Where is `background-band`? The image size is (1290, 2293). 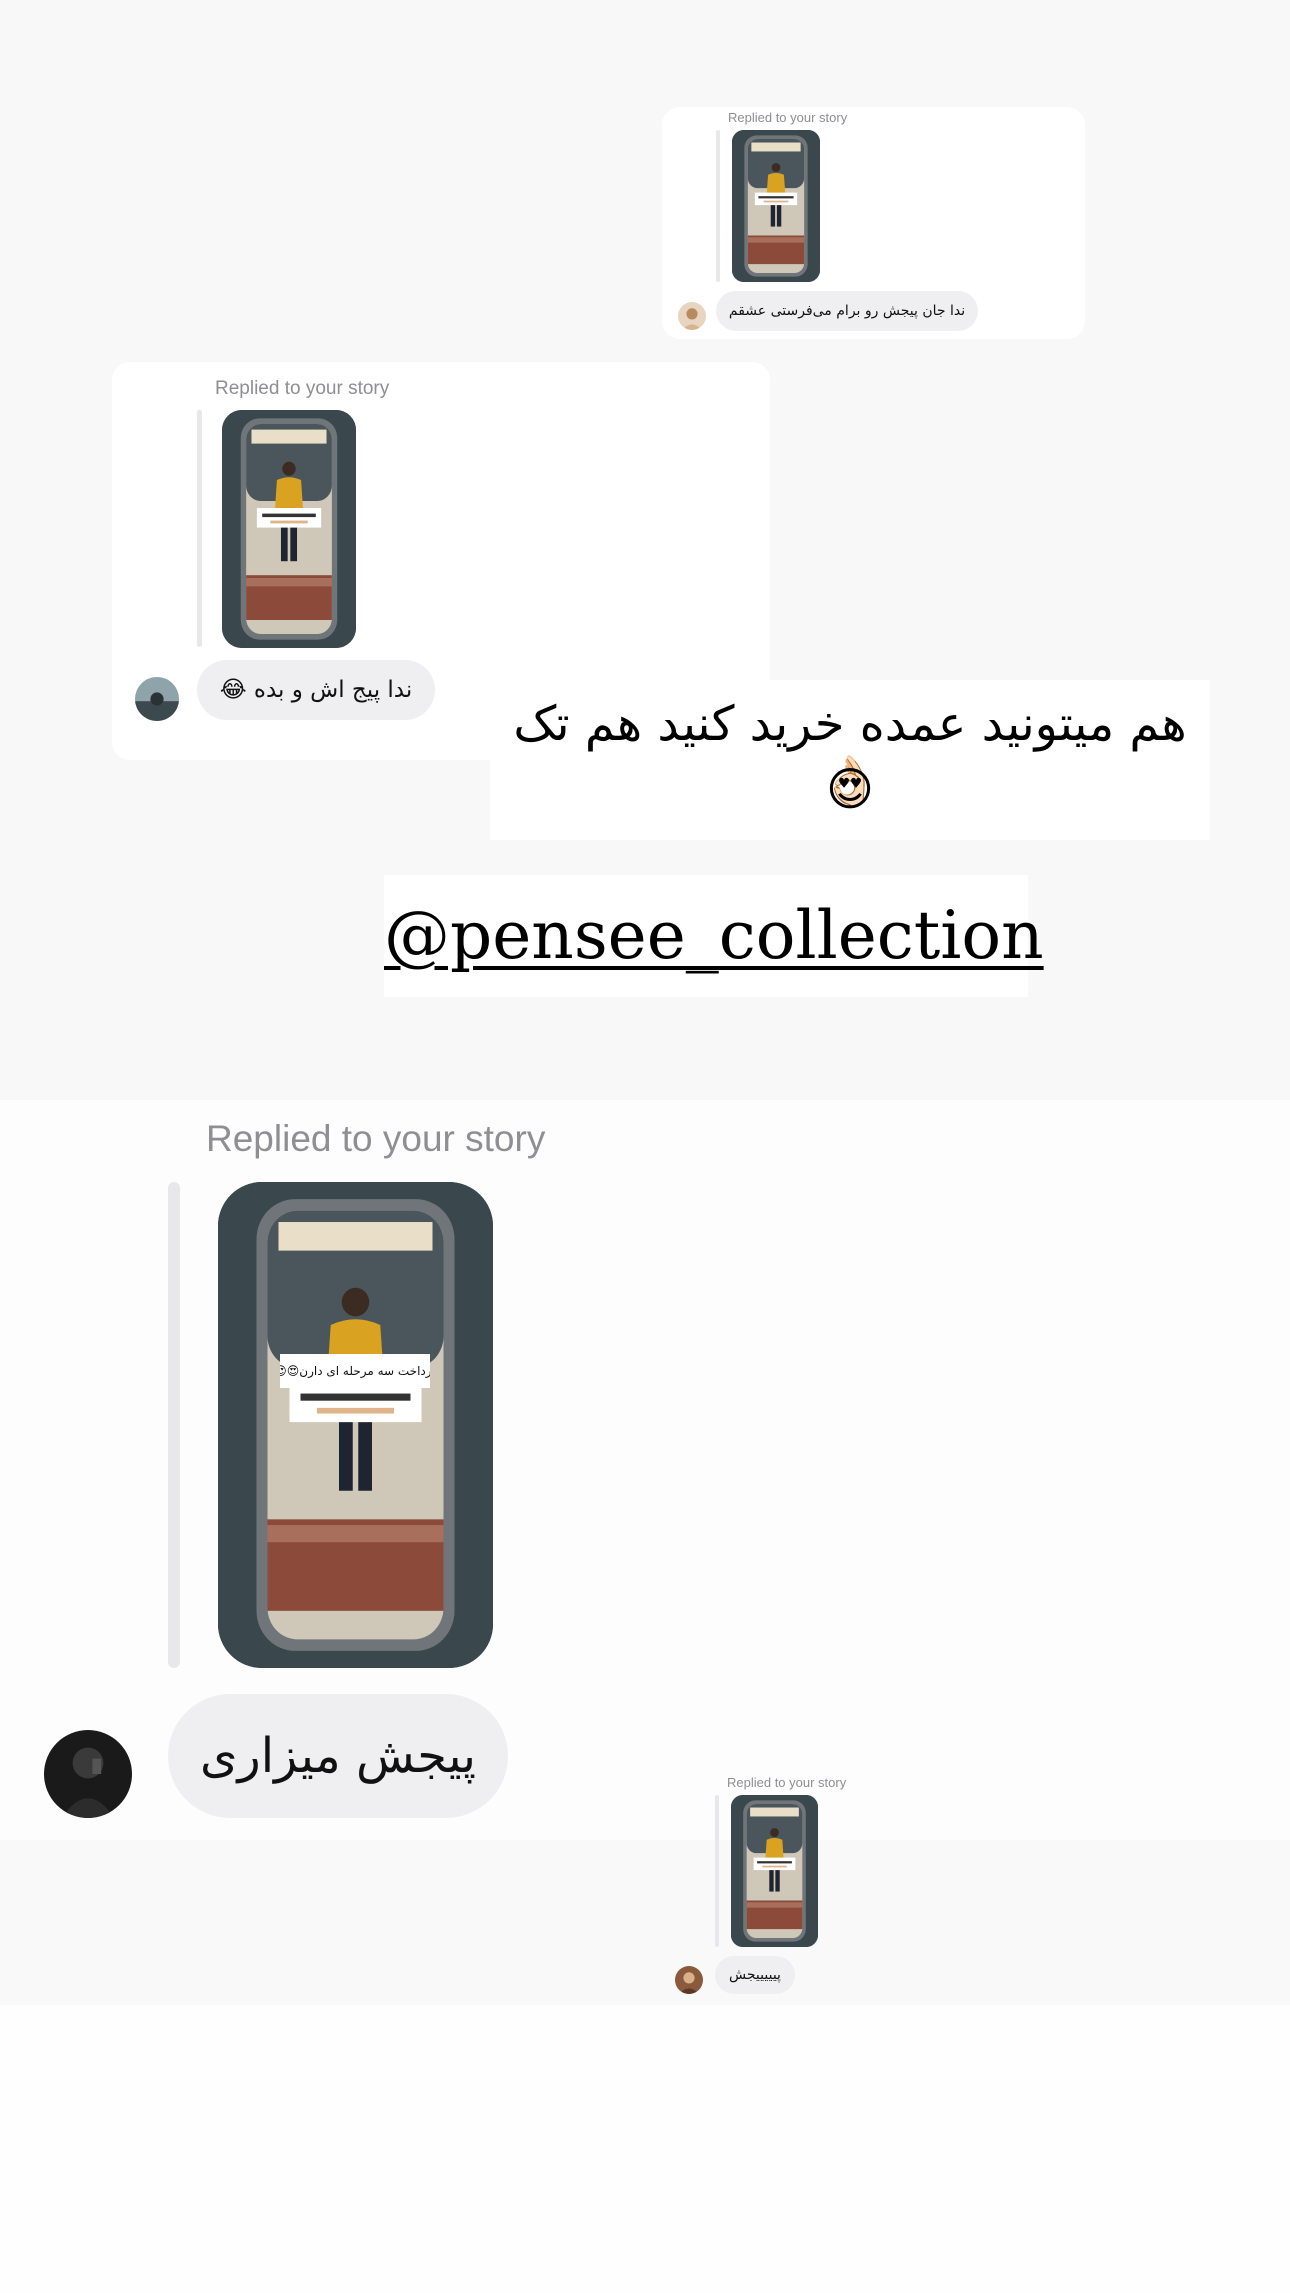 background-band is located at coordinates (645, 1922).